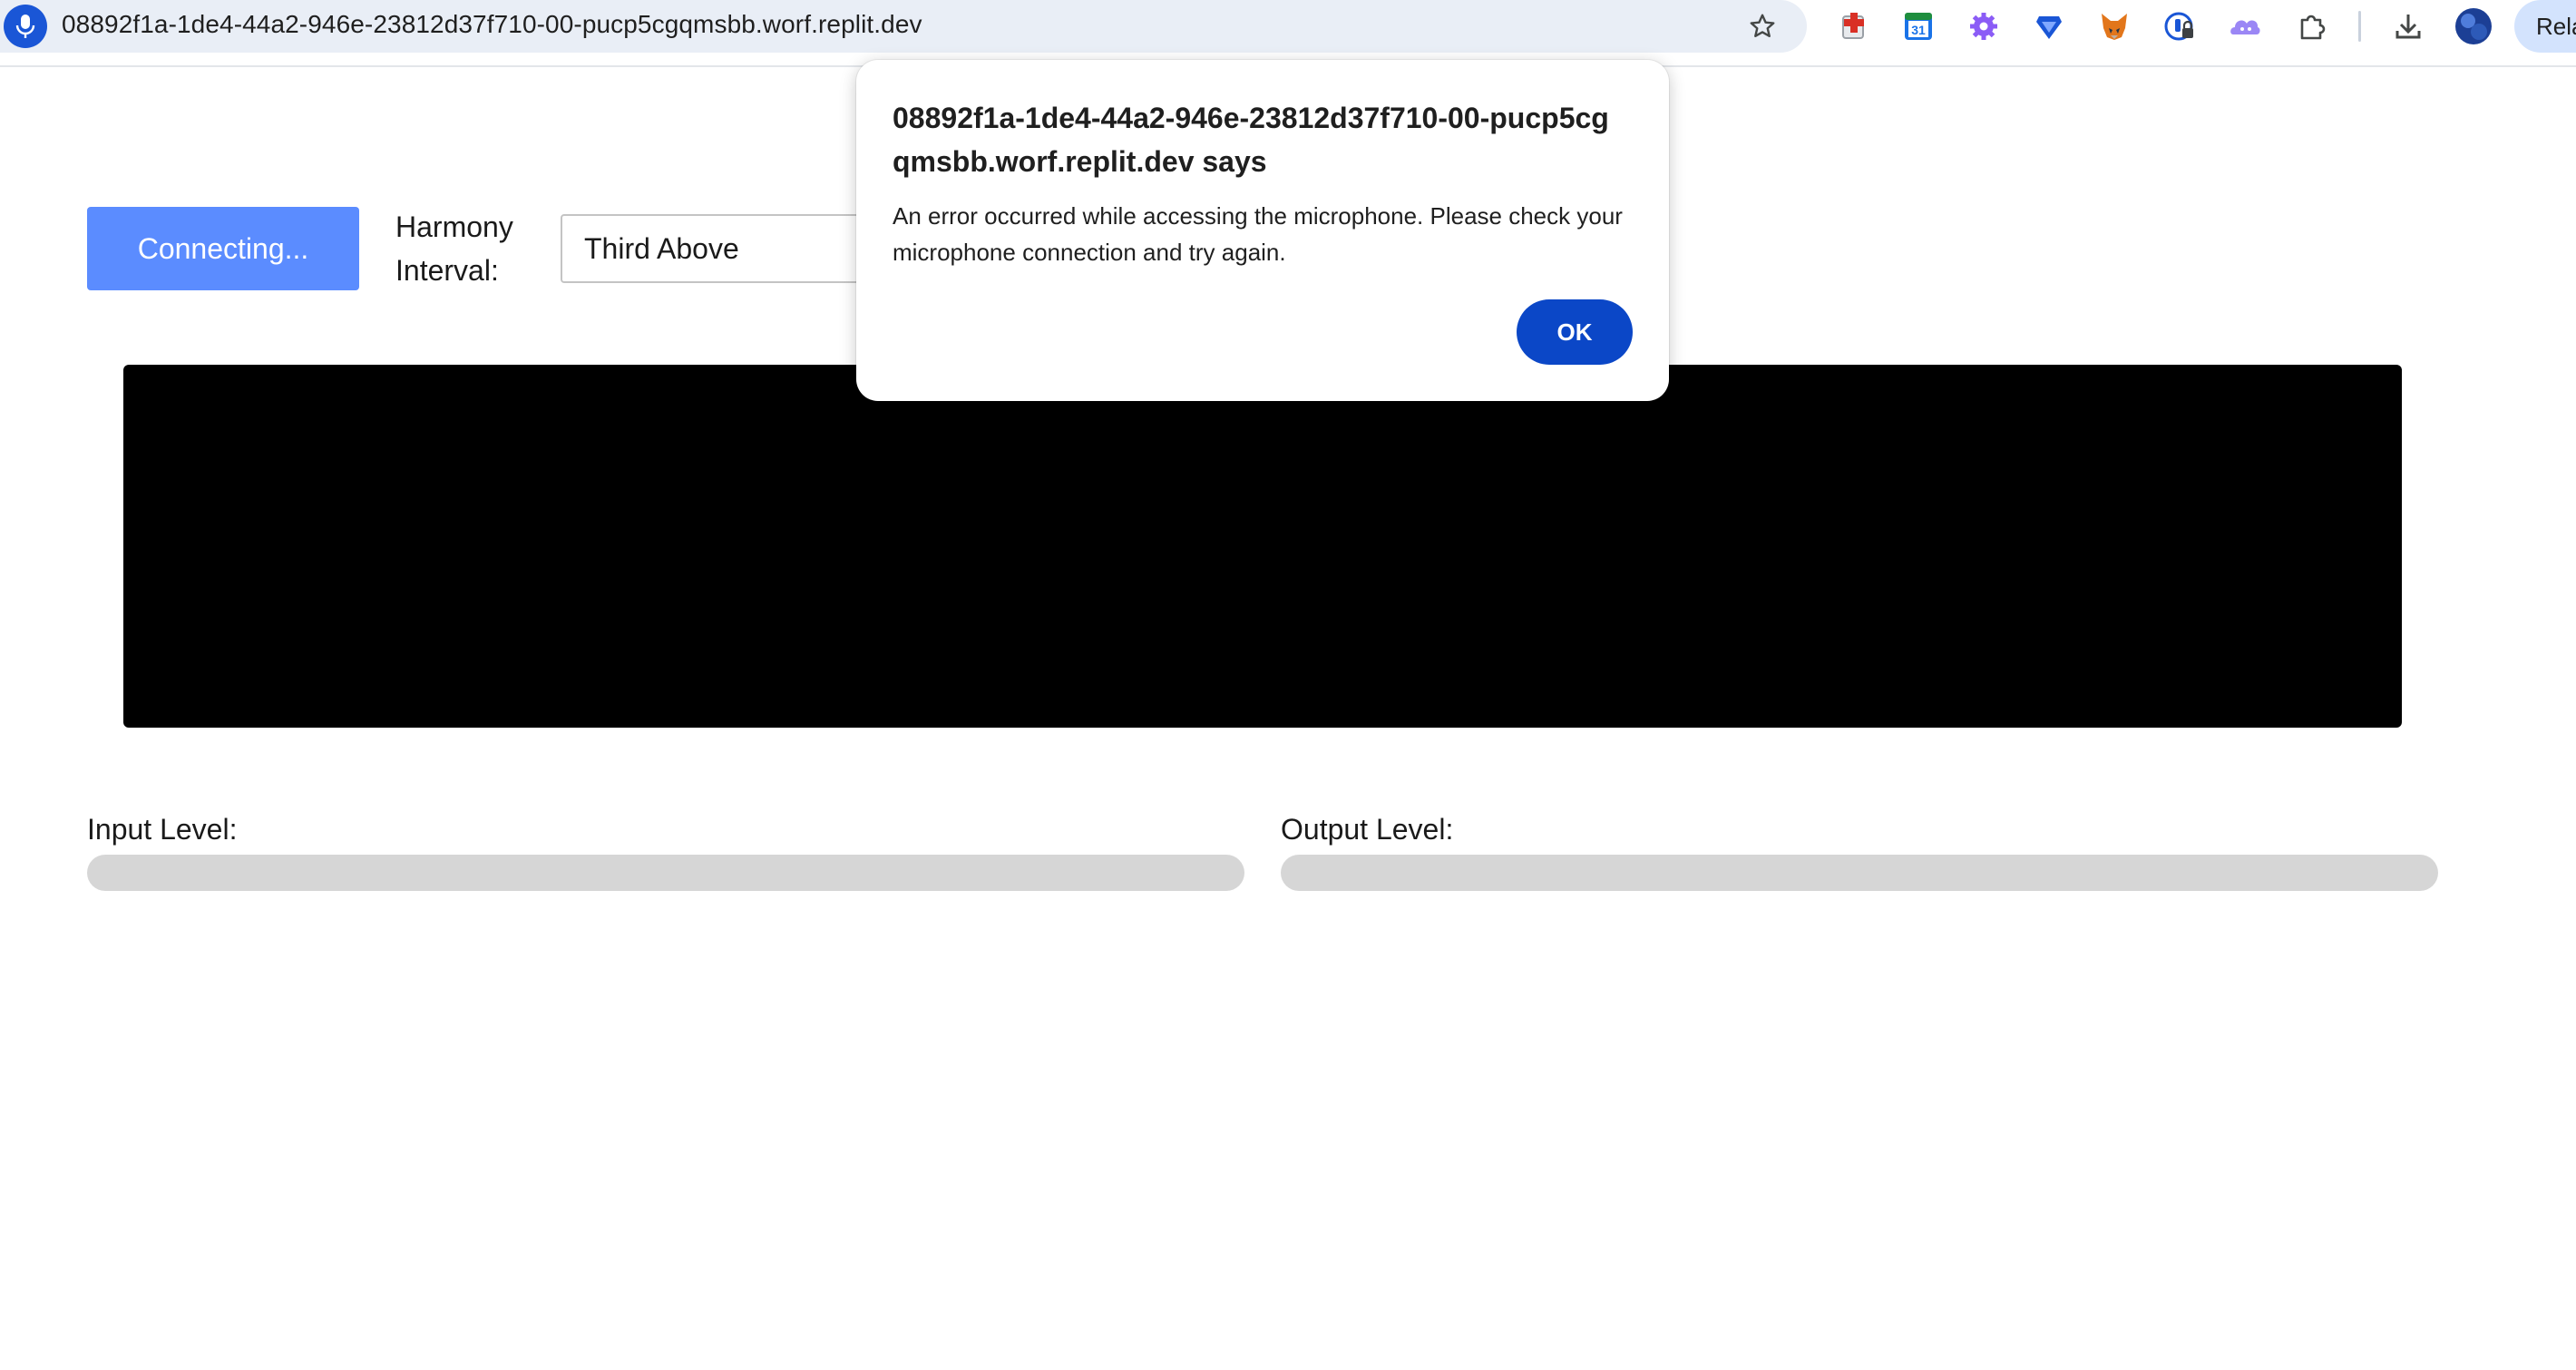 The image size is (2576, 1370). What do you see at coordinates (1367, 829) in the screenshot?
I see `output-level-label: Output Level:` at bounding box center [1367, 829].